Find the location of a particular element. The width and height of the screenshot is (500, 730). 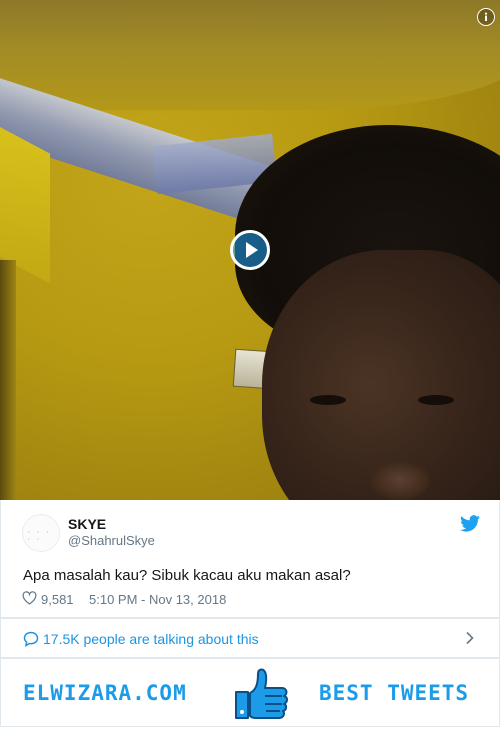

info-icon is located at coordinates (486, 16).